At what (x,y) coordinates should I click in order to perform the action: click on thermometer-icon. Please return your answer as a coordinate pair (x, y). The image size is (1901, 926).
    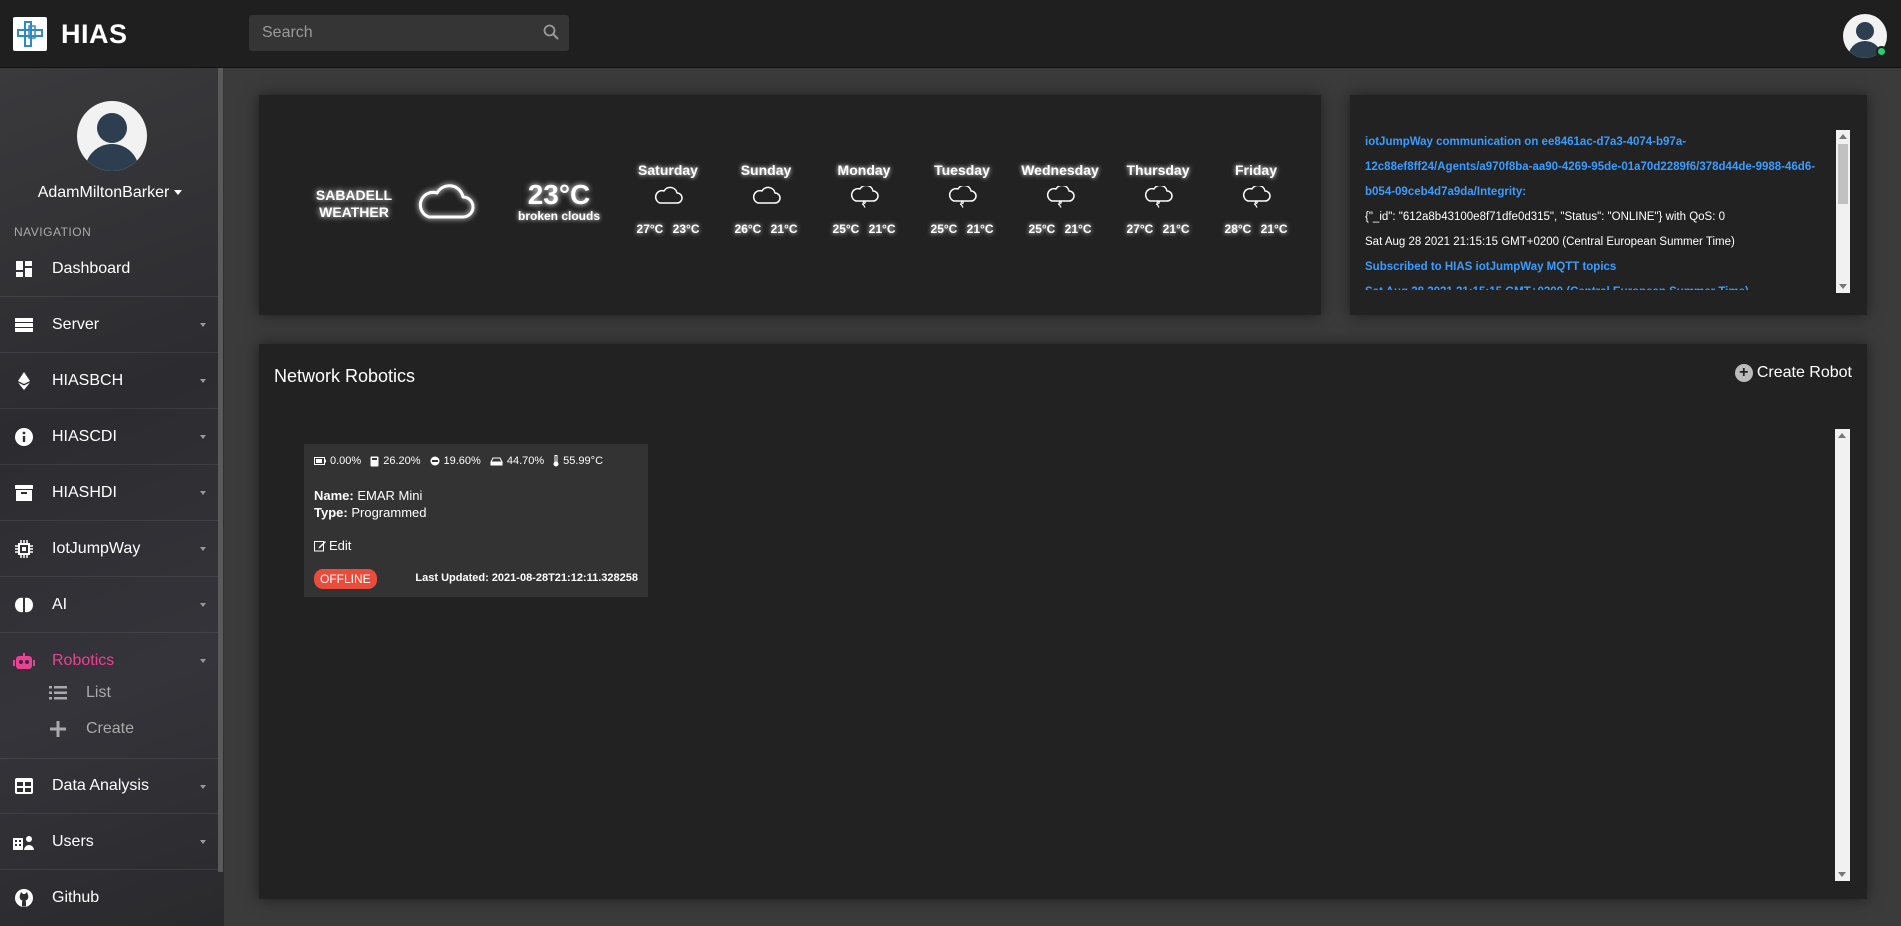
    Looking at the image, I should click on (556, 461).